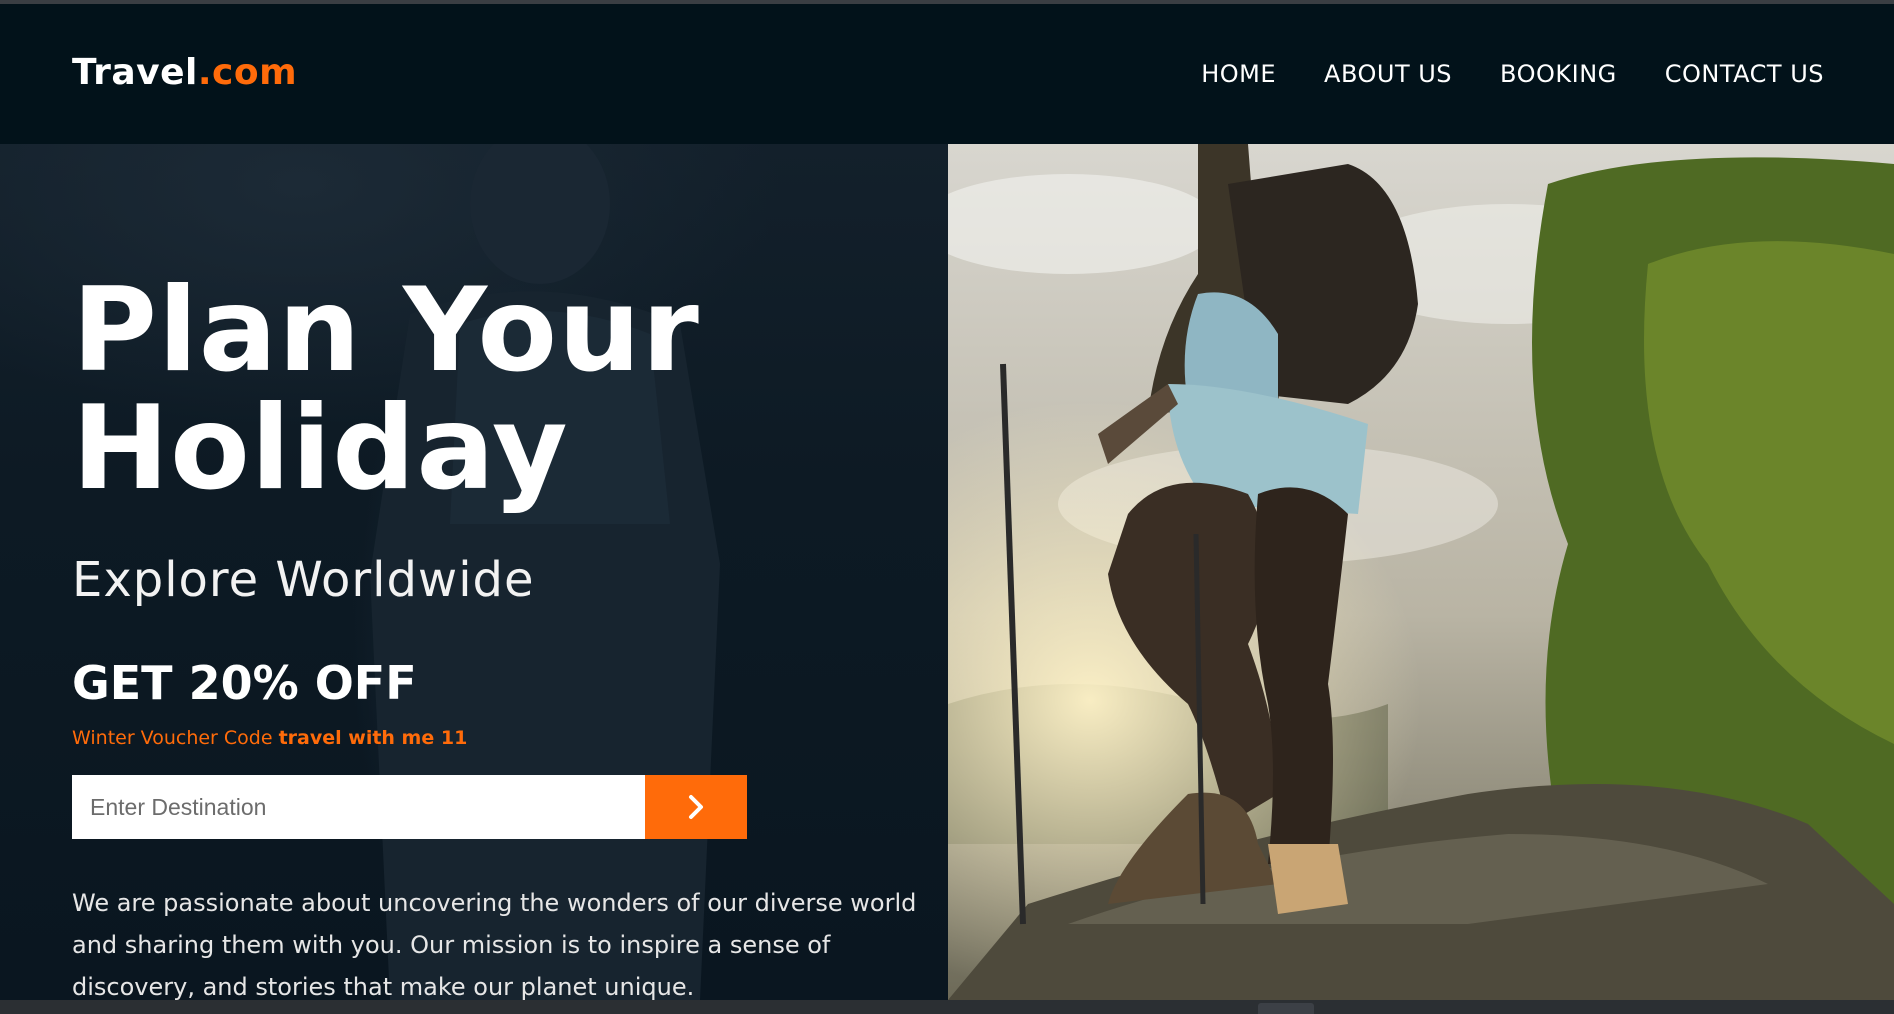 This screenshot has height=1014, width=1894. What do you see at coordinates (135, 72) in the screenshot?
I see `logo-main: Travel` at bounding box center [135, 72].